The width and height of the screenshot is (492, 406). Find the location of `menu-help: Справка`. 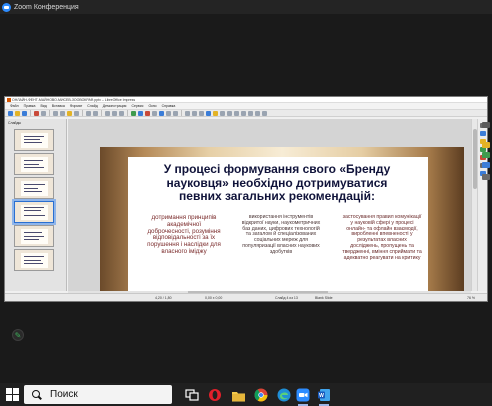

menu-help: Справка is located at coordinates (169, 106).